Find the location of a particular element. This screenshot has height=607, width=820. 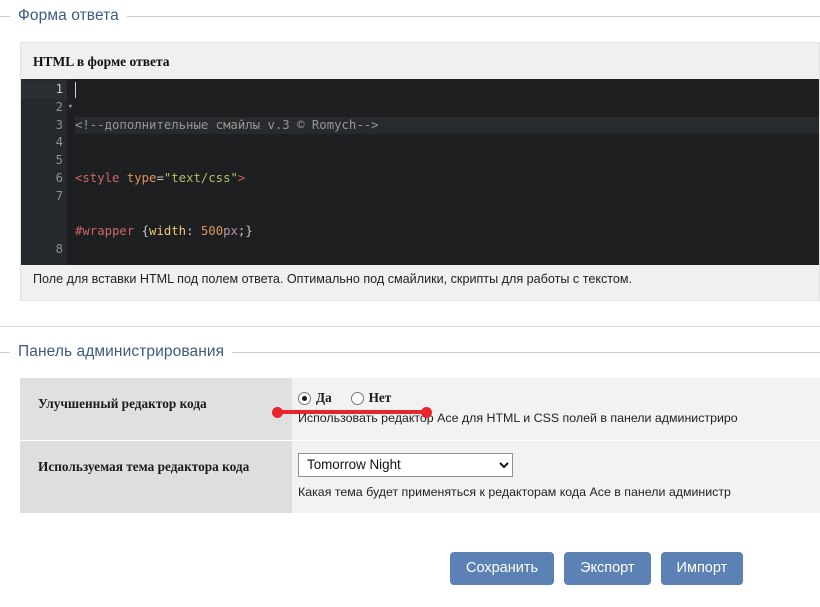

fieldset-admin-panel-legend: Панель администрирования is located at coordinates (121, 351).